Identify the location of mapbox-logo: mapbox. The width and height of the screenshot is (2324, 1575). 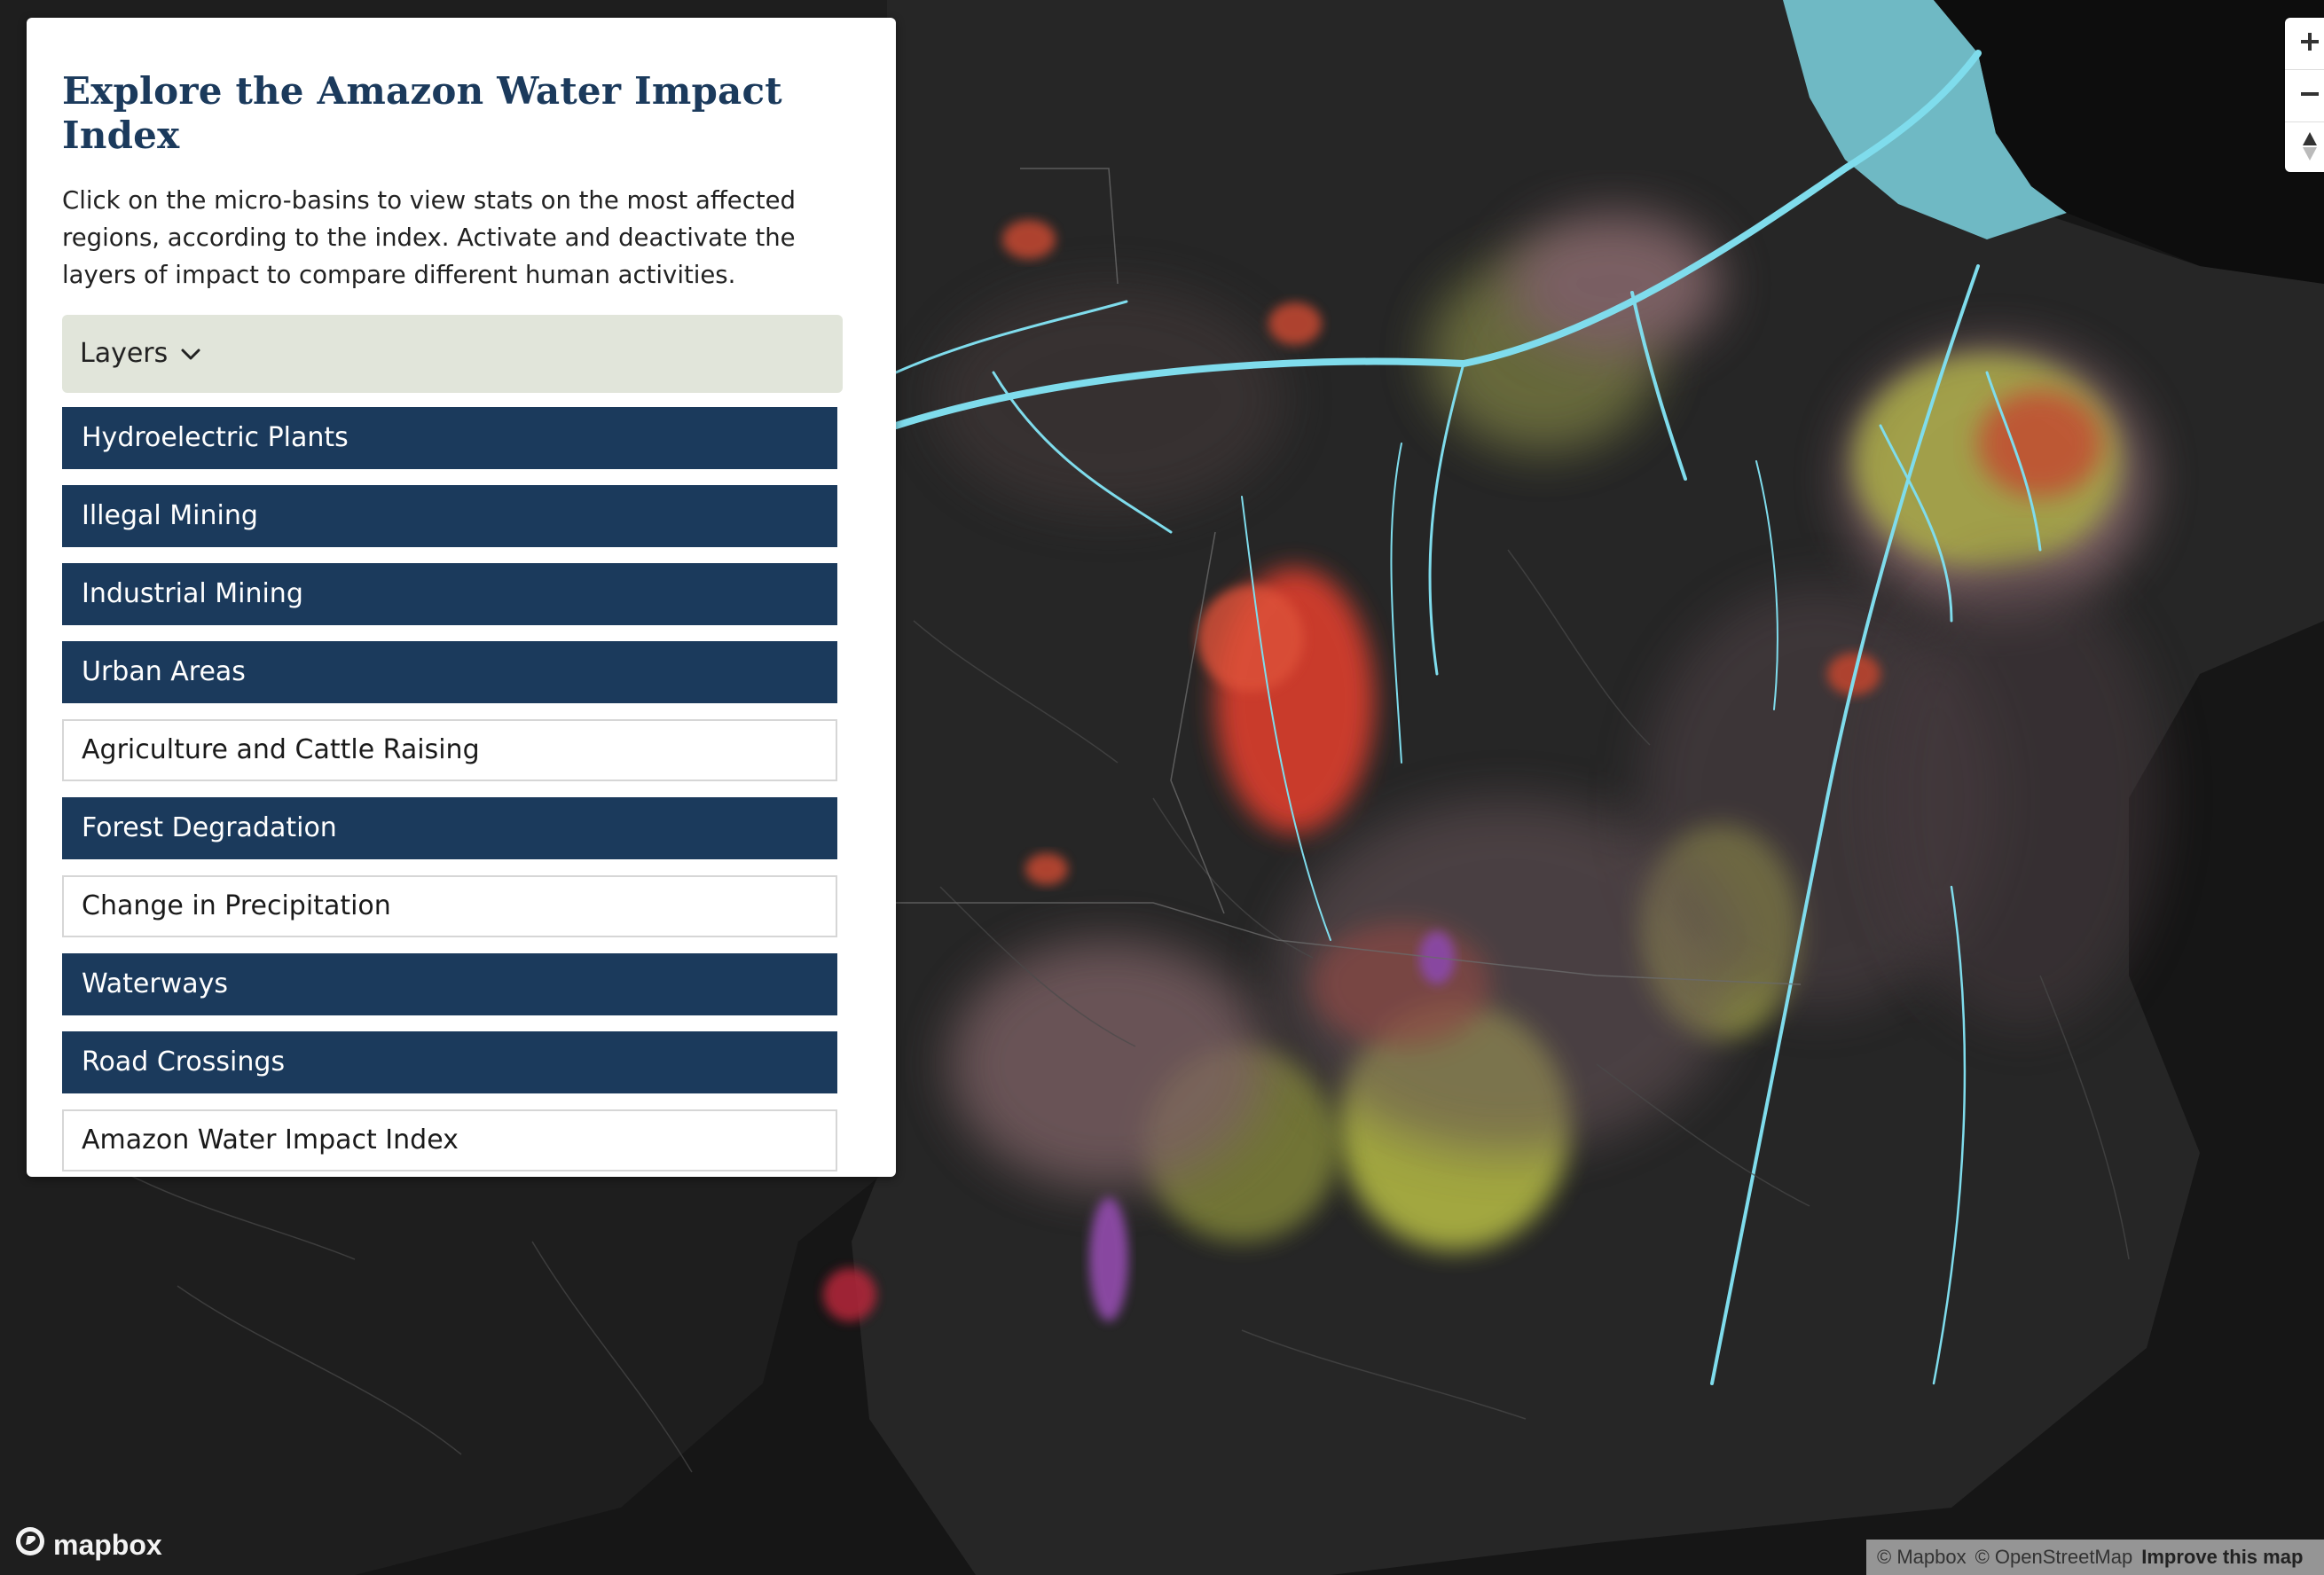
(88, 1544).